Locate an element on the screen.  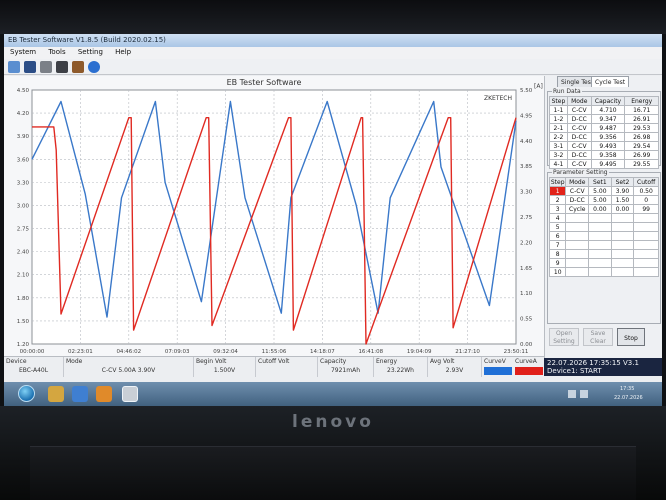
browser-icon is located at coordinates (80, 394).